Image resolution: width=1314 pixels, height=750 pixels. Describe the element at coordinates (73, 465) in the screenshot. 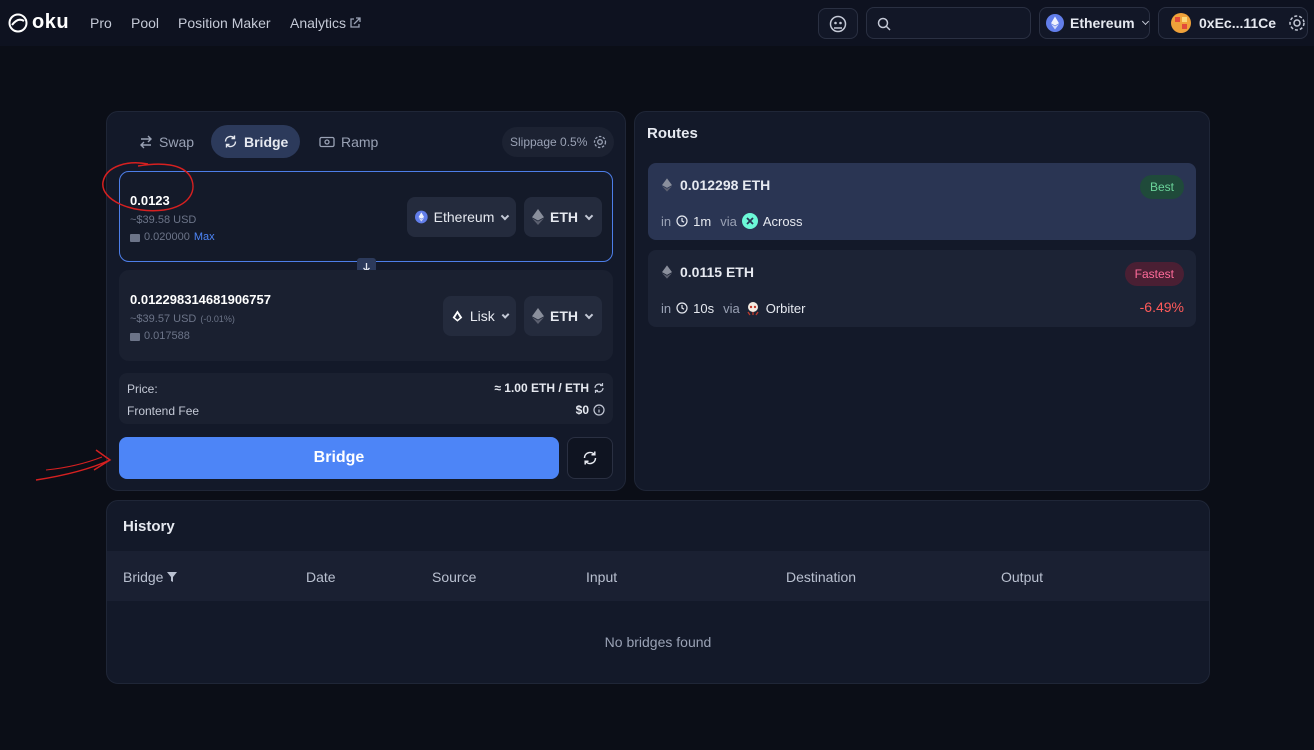

I see `annotation-arrow` at that location.